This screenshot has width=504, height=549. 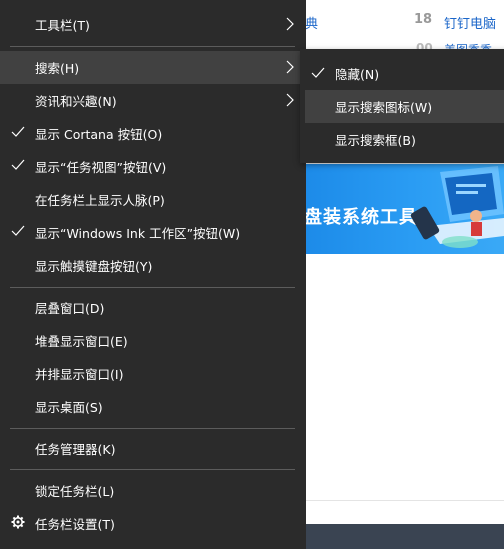 I want to click on menu-item-show-windows-ink-button: 显示“Windows Ink 工作区”按钮(W), so click(x=153, y=232).